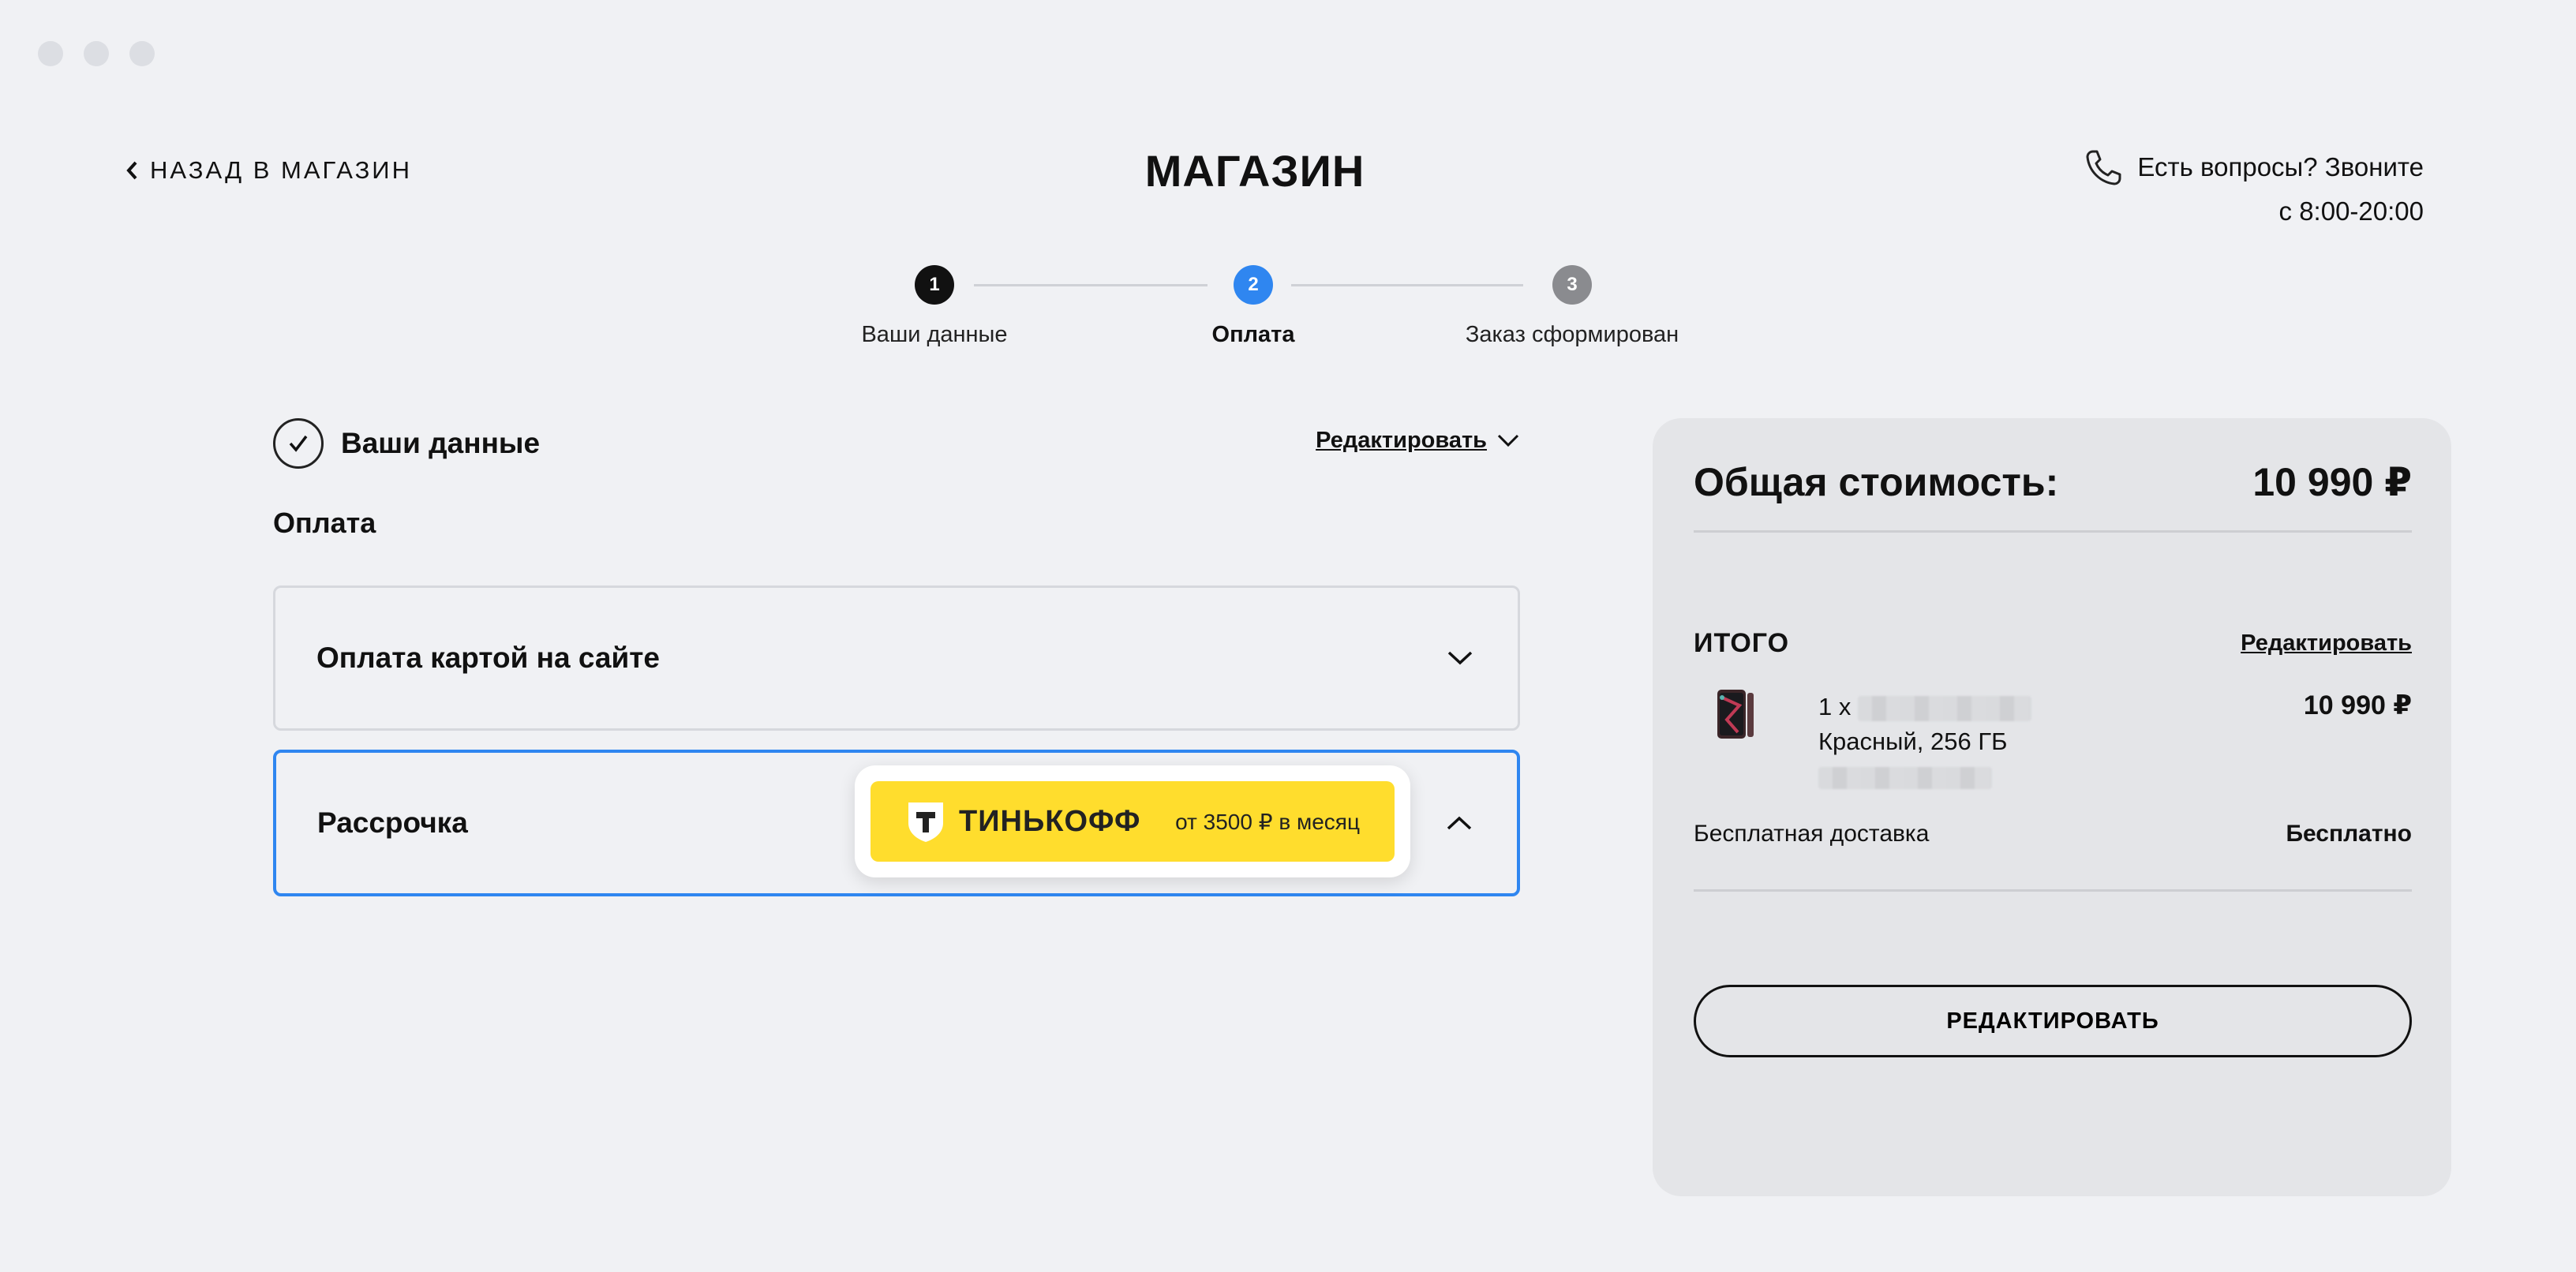  What do you see at coordinates (1742, 643) in the screenshot?
I see `itogo-label: ИТОГО` at bounding box center [1742, 643].